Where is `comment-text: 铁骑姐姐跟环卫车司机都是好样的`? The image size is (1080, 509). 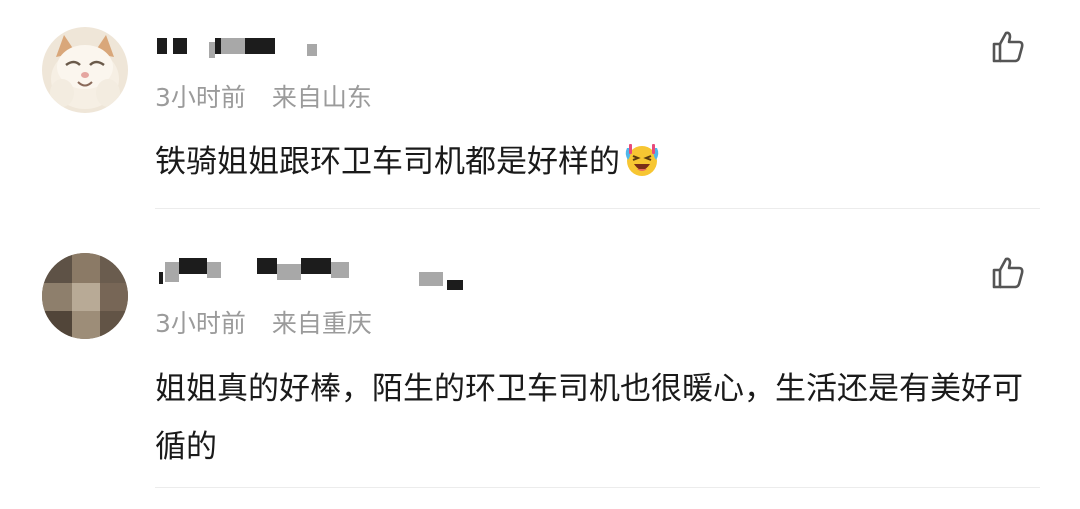
comment-text: 铁骑姐姐跟环卫车司机都是好样的 is located at coordinates (595, 162).